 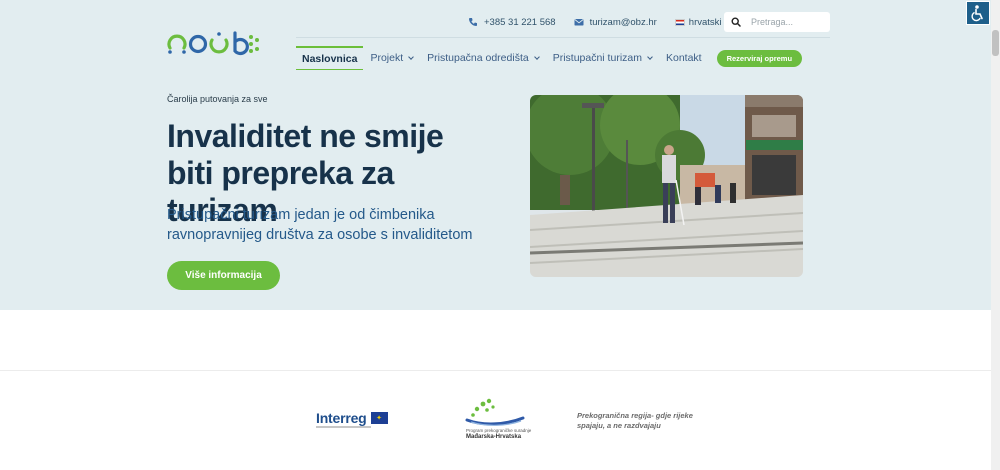 I want to click on nav-item-projekt: Projekt, so click(x=391, y=58).